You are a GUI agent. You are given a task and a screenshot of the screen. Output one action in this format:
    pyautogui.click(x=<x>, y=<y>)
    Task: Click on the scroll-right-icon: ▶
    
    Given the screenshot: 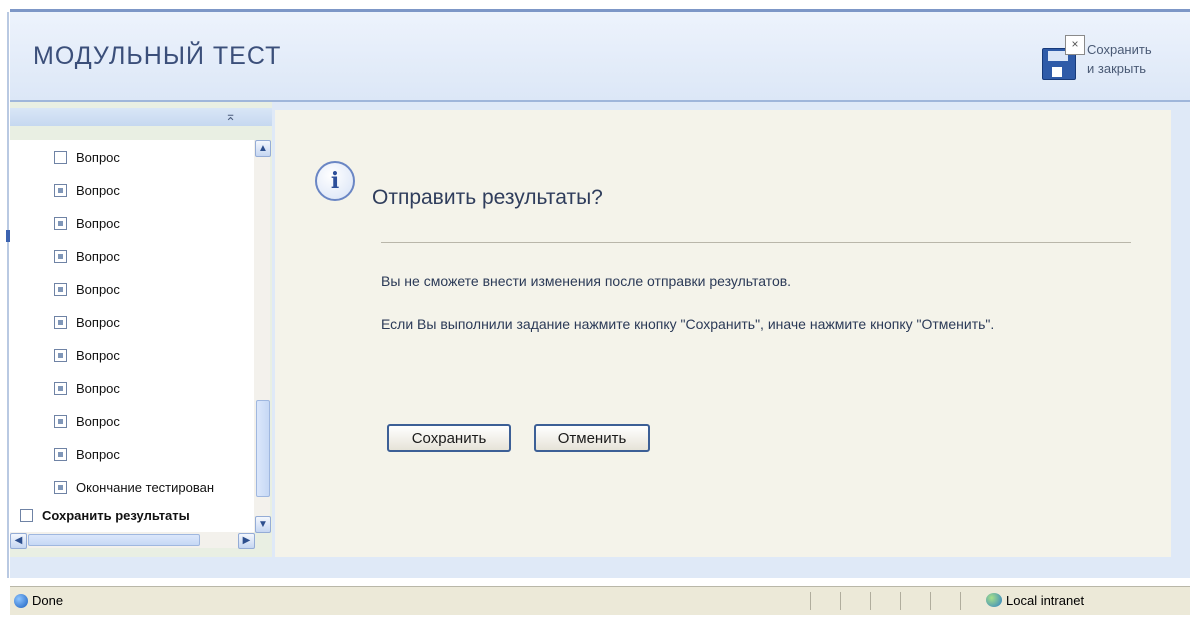 What is the action you would take?
    pyautogui.click(x=246, y=541)
    